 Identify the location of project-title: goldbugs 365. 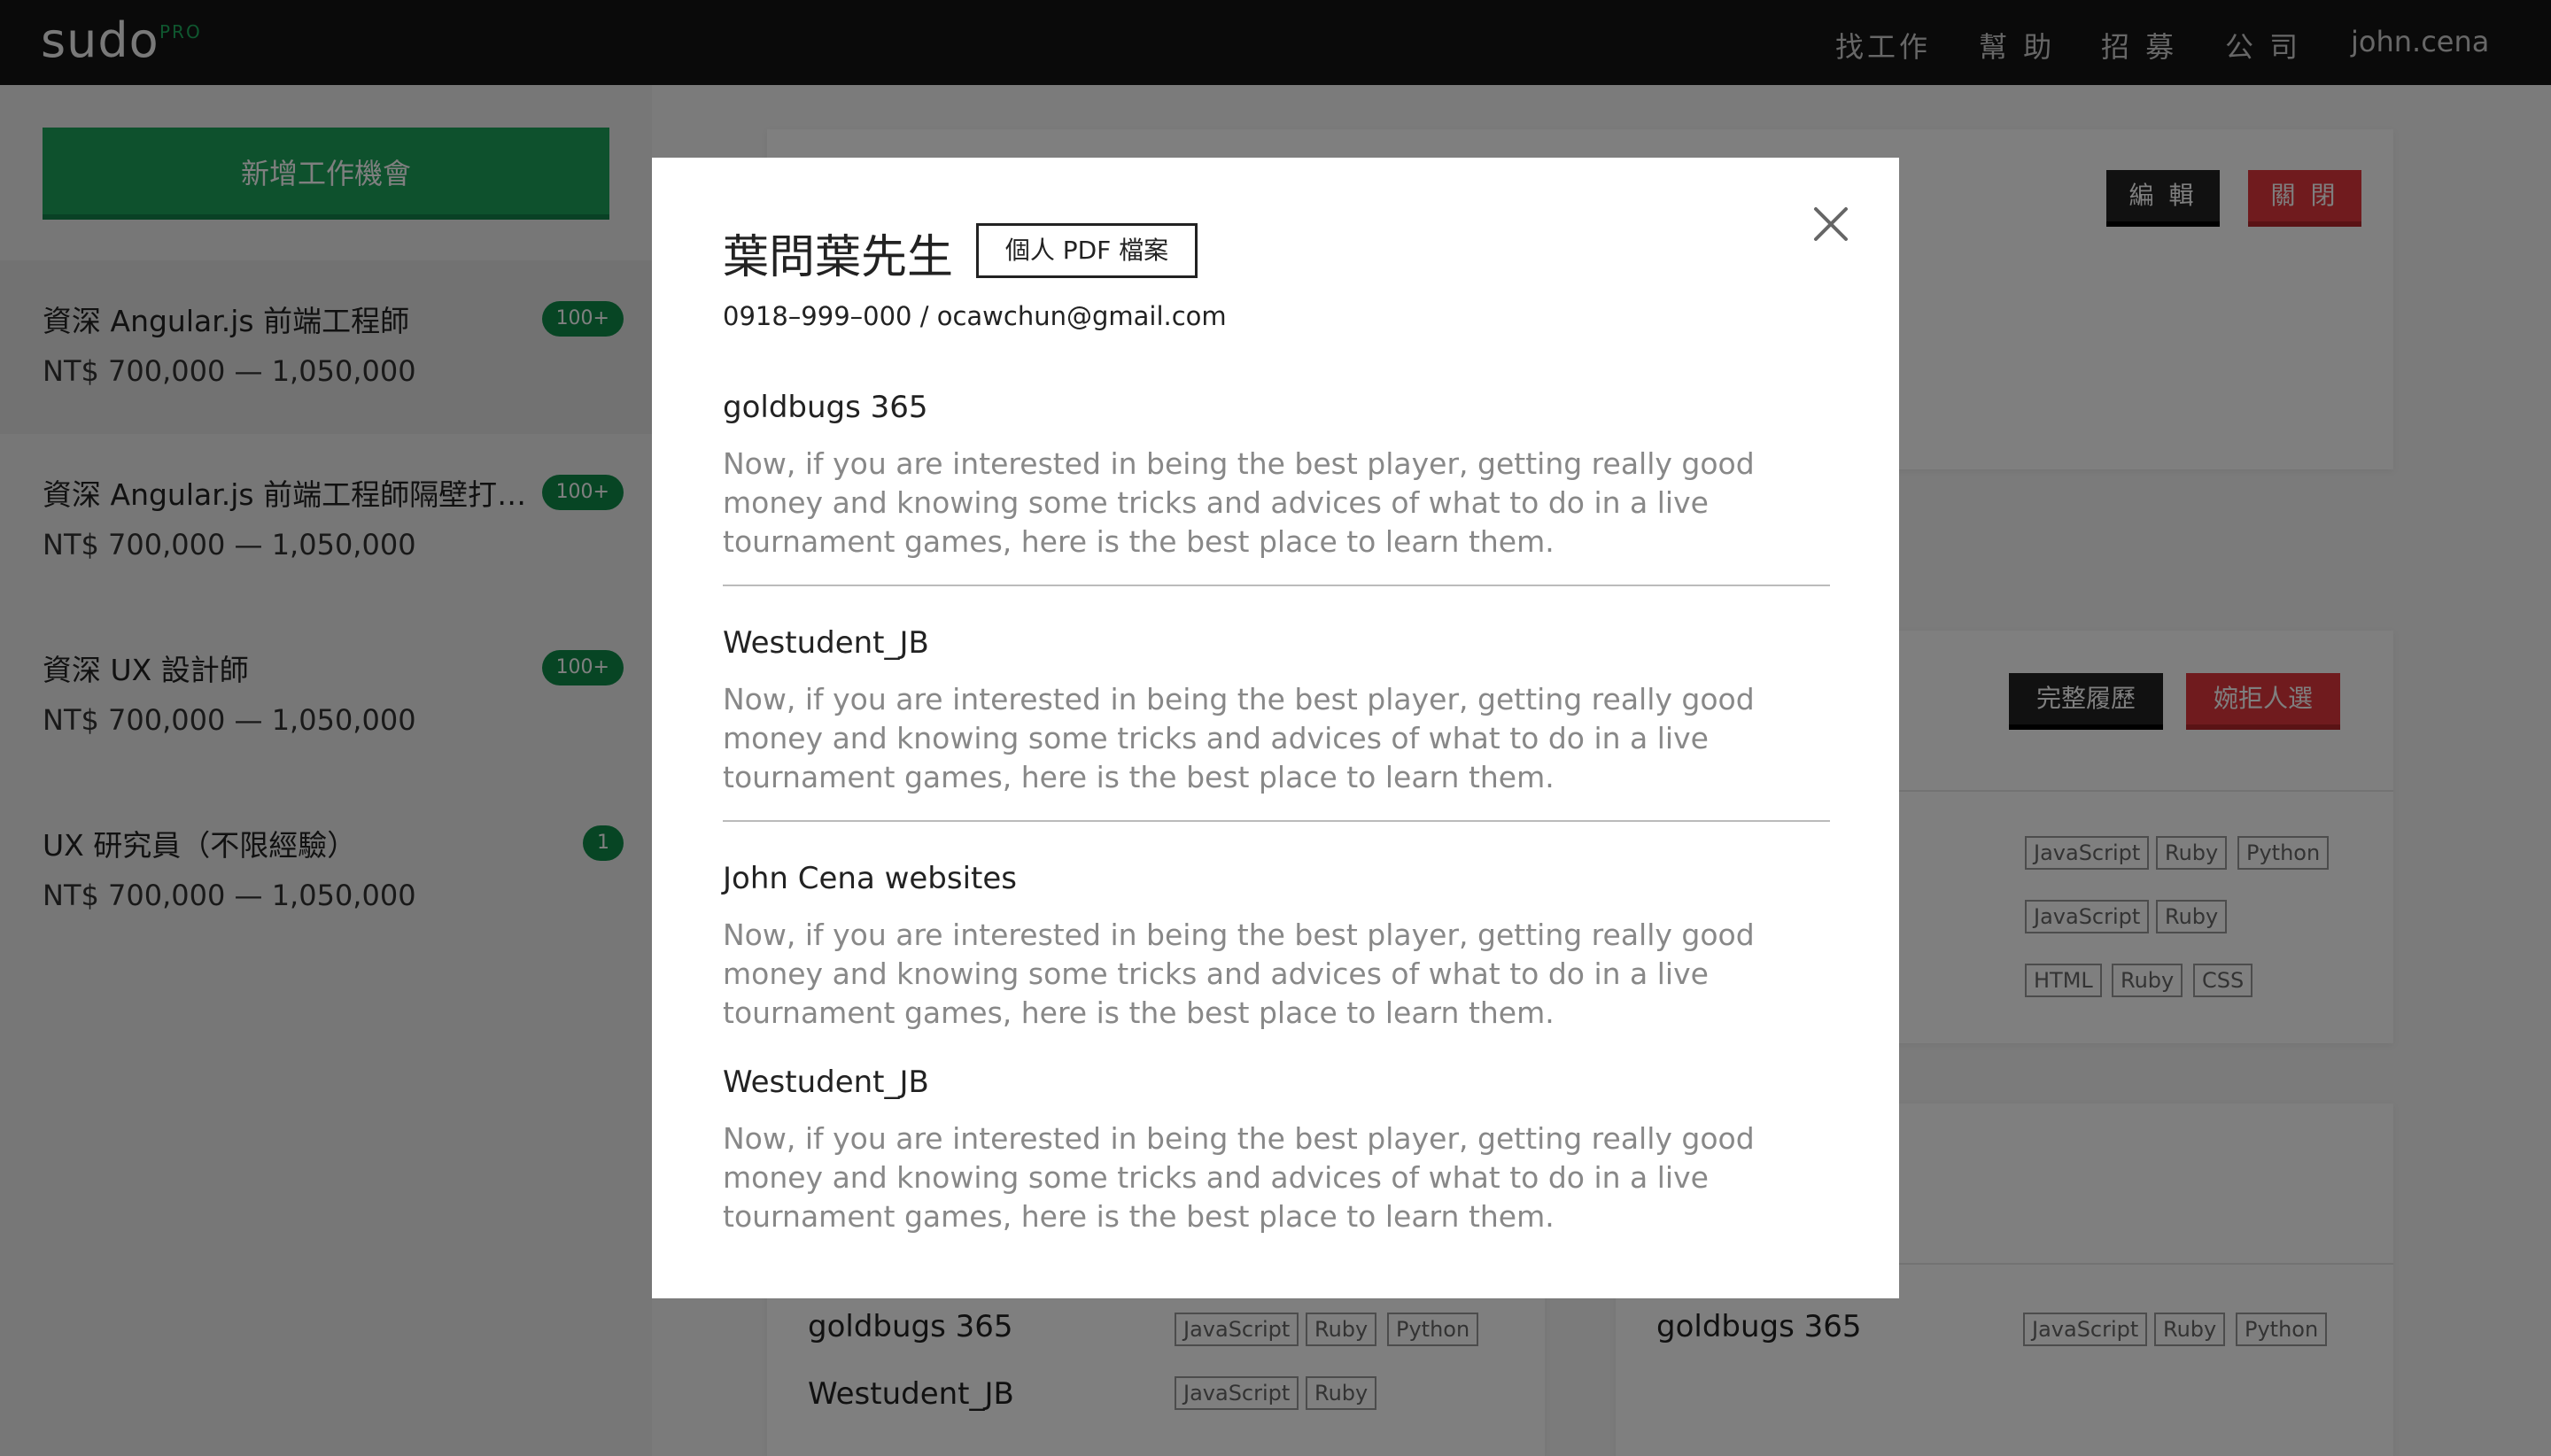
(826, 407).